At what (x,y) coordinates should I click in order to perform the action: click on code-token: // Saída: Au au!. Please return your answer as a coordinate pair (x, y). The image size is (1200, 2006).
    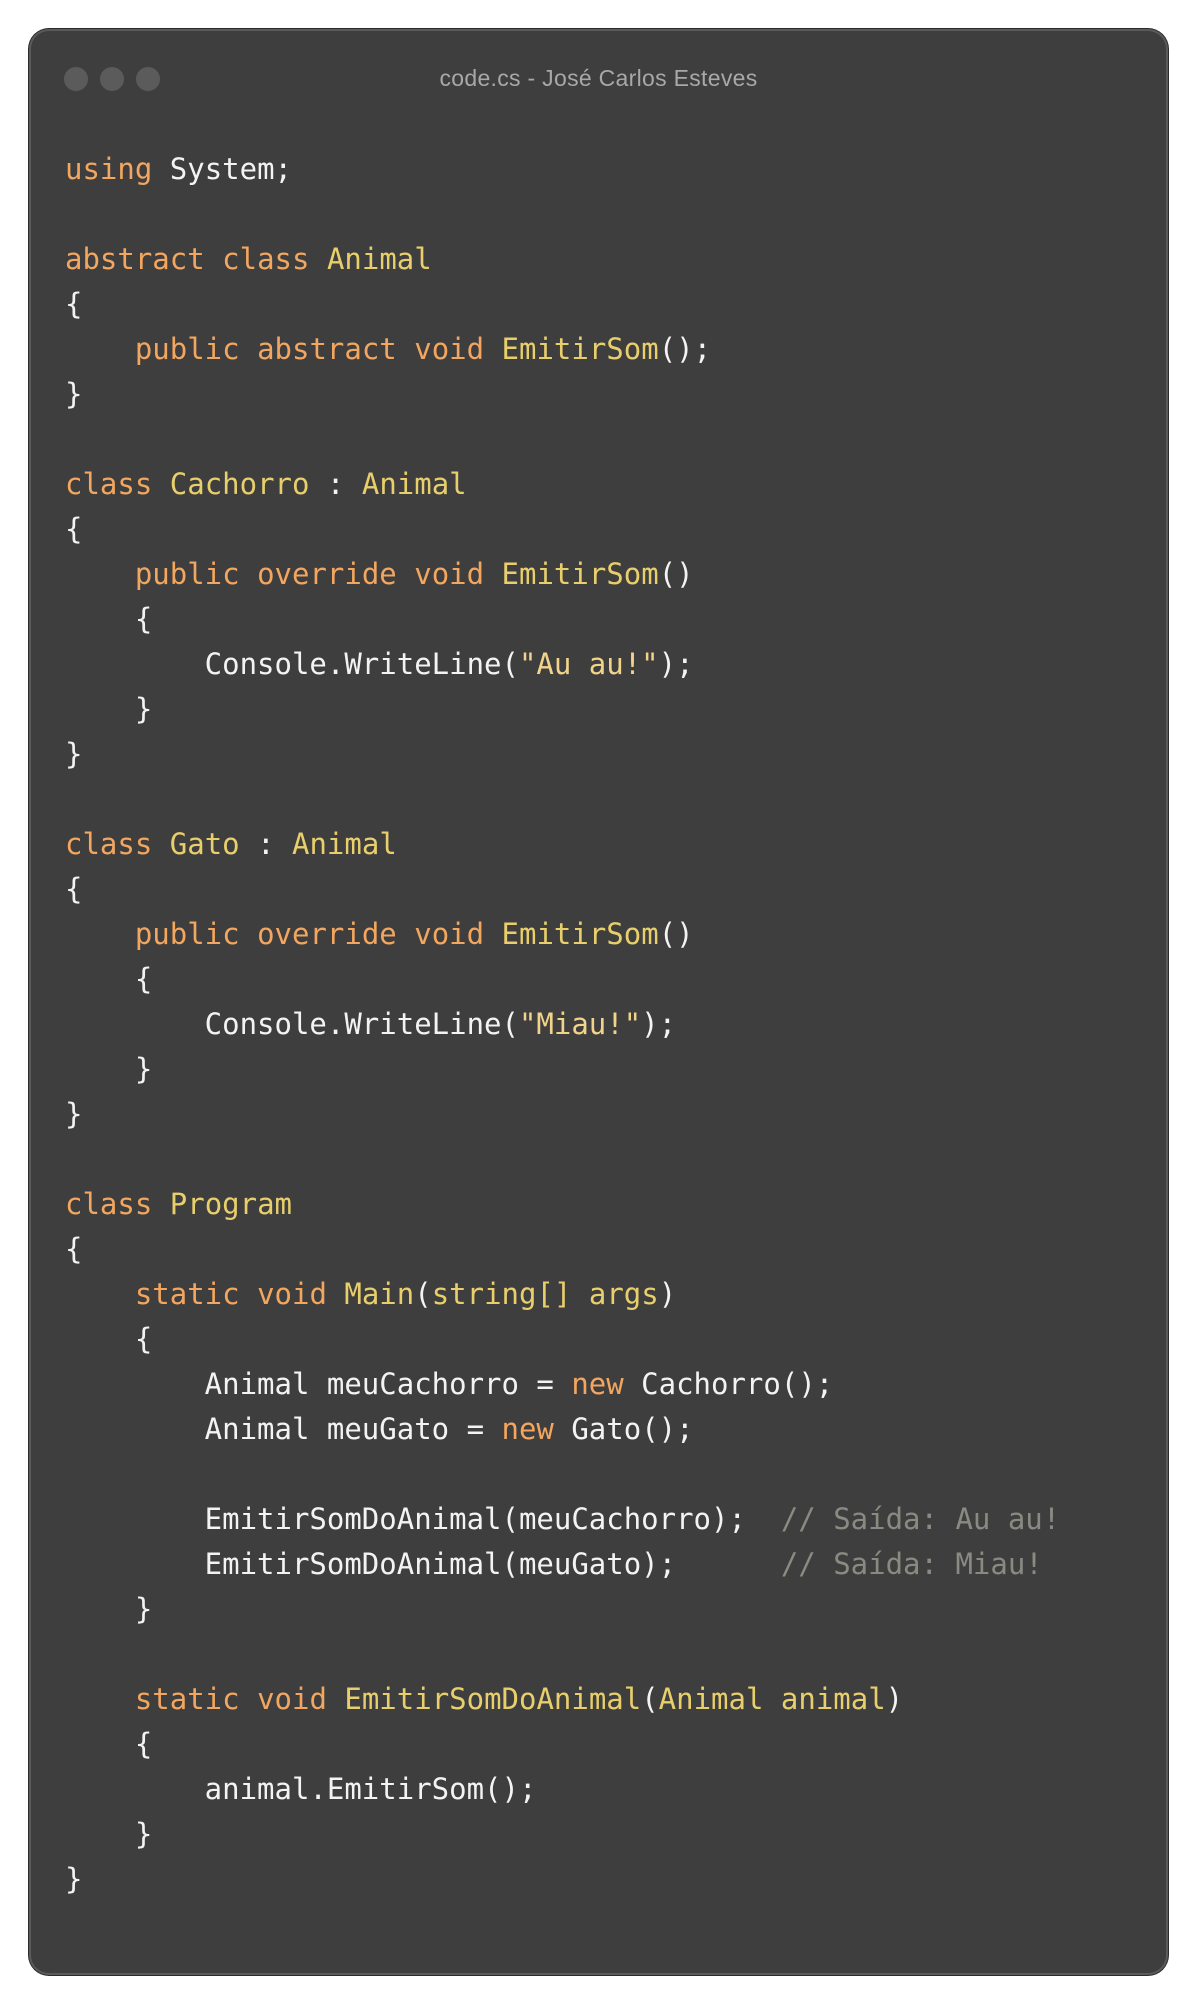
    Looking at the image, I should click on (920, 1519).